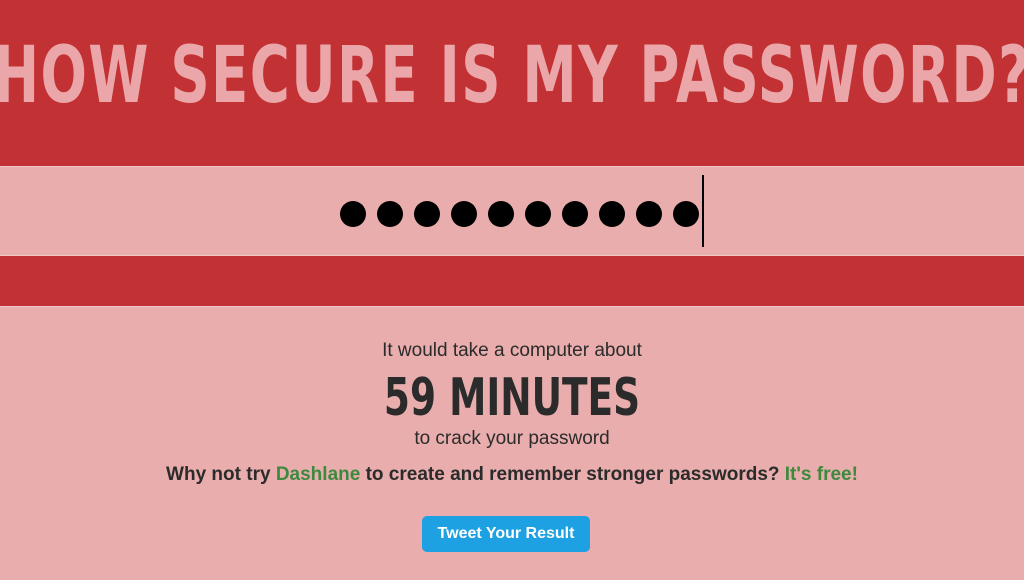 This screenshot has width=1024, height=580. What do you see at coordinates (821, 474) in the screenshot?
I see `free-link: It's free!` at bounding box center [821, 474].